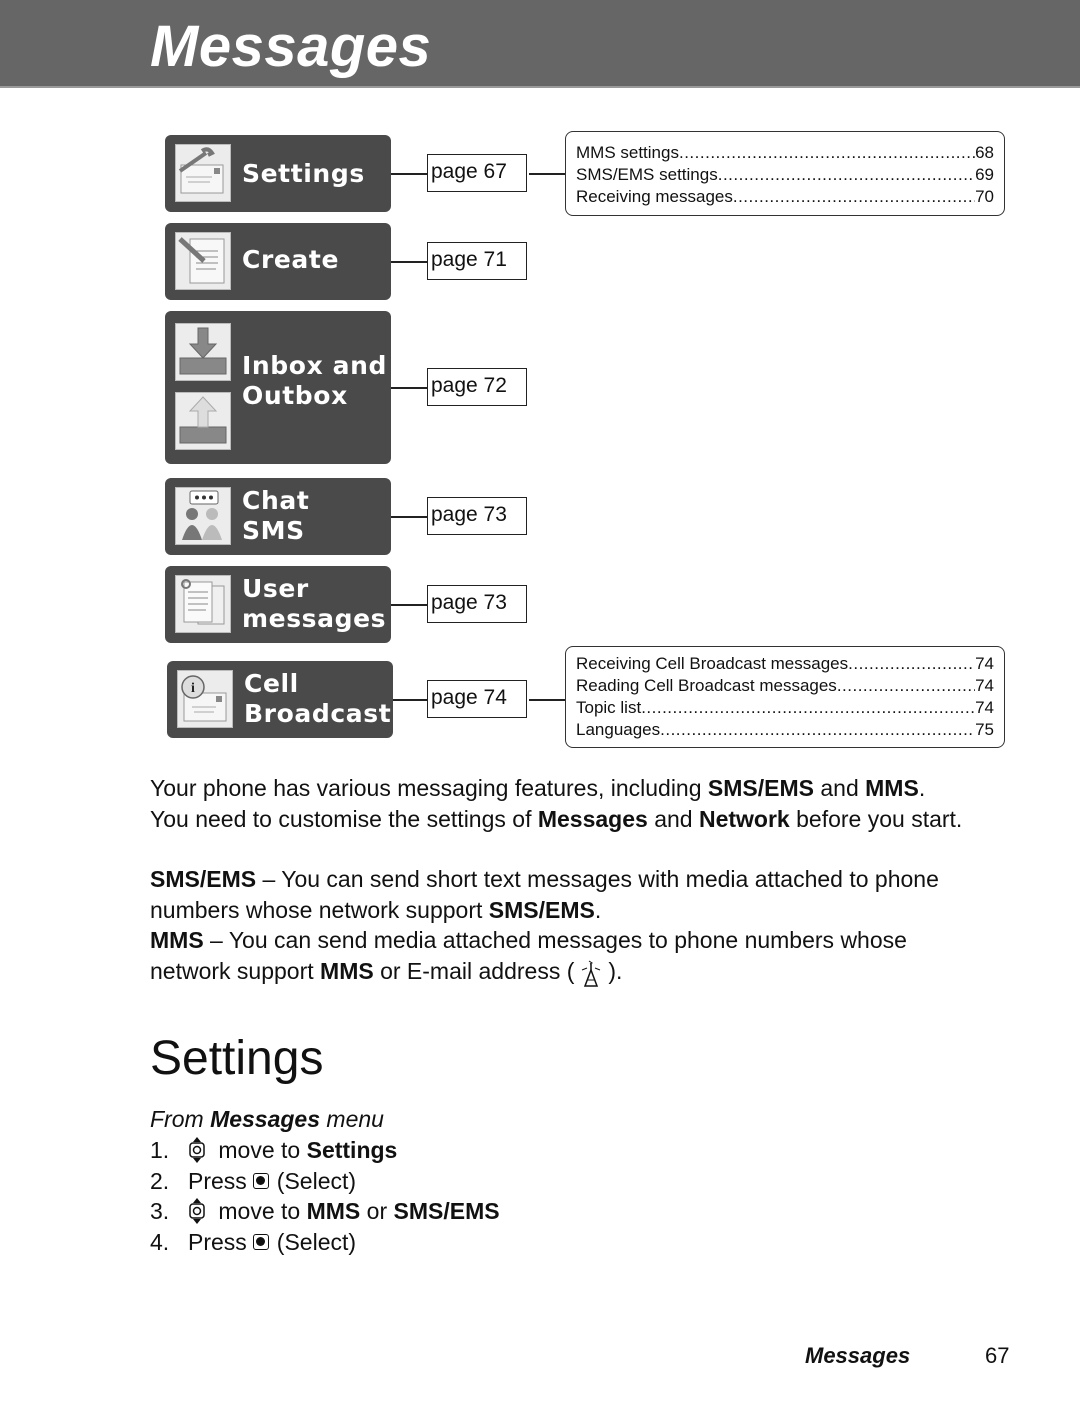 This screenshot has width=1080, height=1408. I want to click on user-messages-documents-icon, so click(203, 604).